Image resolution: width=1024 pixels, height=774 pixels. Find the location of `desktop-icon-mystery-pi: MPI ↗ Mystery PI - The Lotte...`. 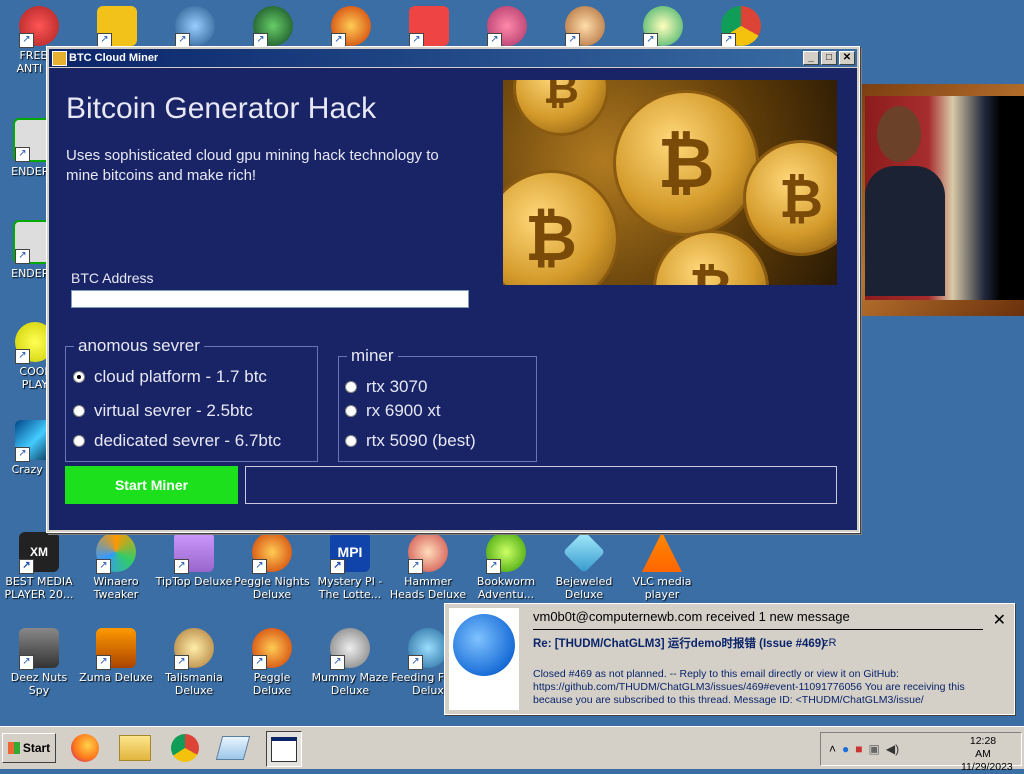

desktop-icon-mystery-pi: MPI ↗ Mystery PI - The Lotte... is located at coordinates (350, 566).